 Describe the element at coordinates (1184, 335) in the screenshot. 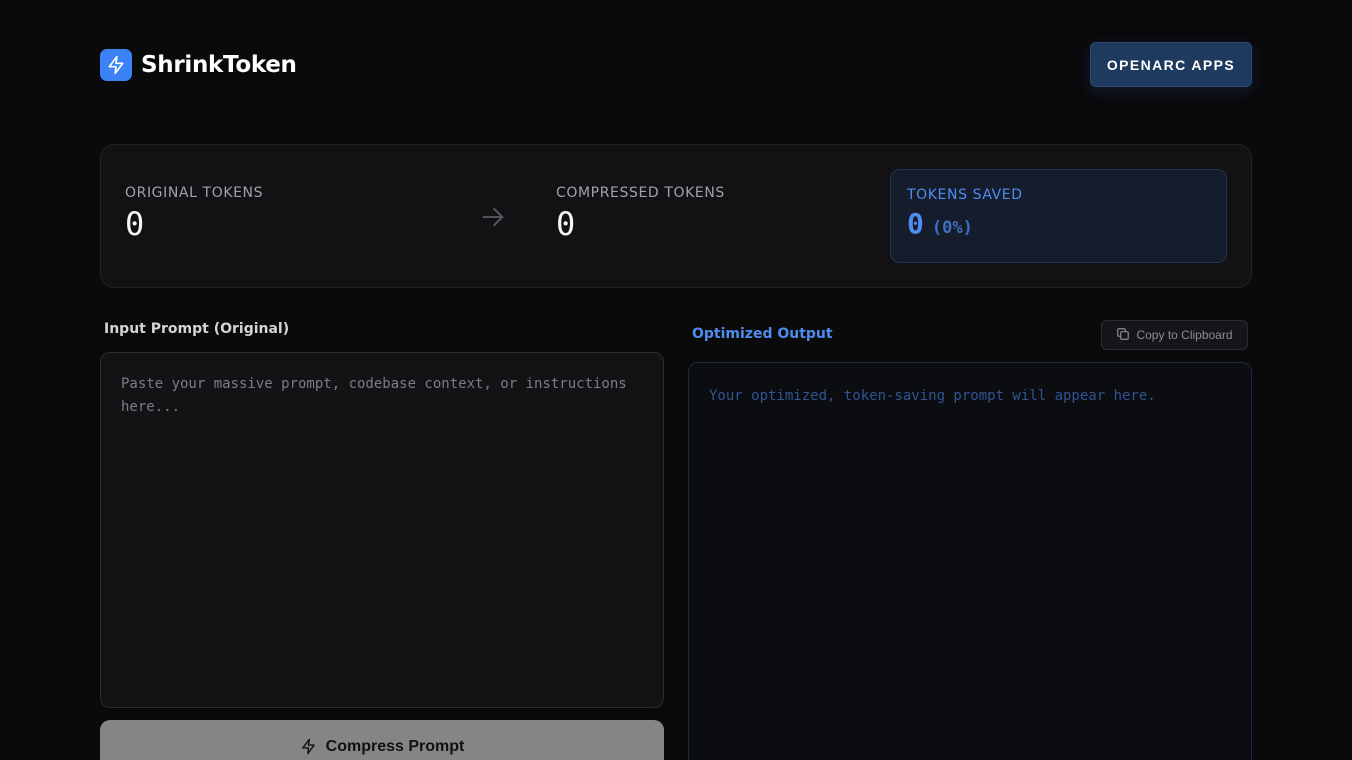

I see `copy-to-clipboard-label: Copy to Clipboard` at that location.